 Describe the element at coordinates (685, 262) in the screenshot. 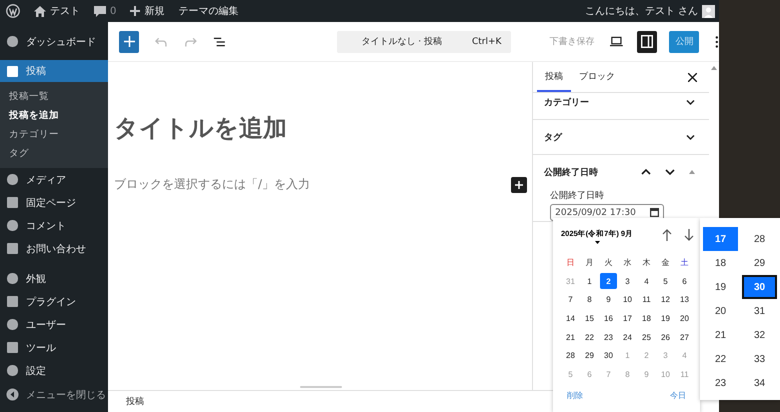

I see `weekday-label: 土` at that location.